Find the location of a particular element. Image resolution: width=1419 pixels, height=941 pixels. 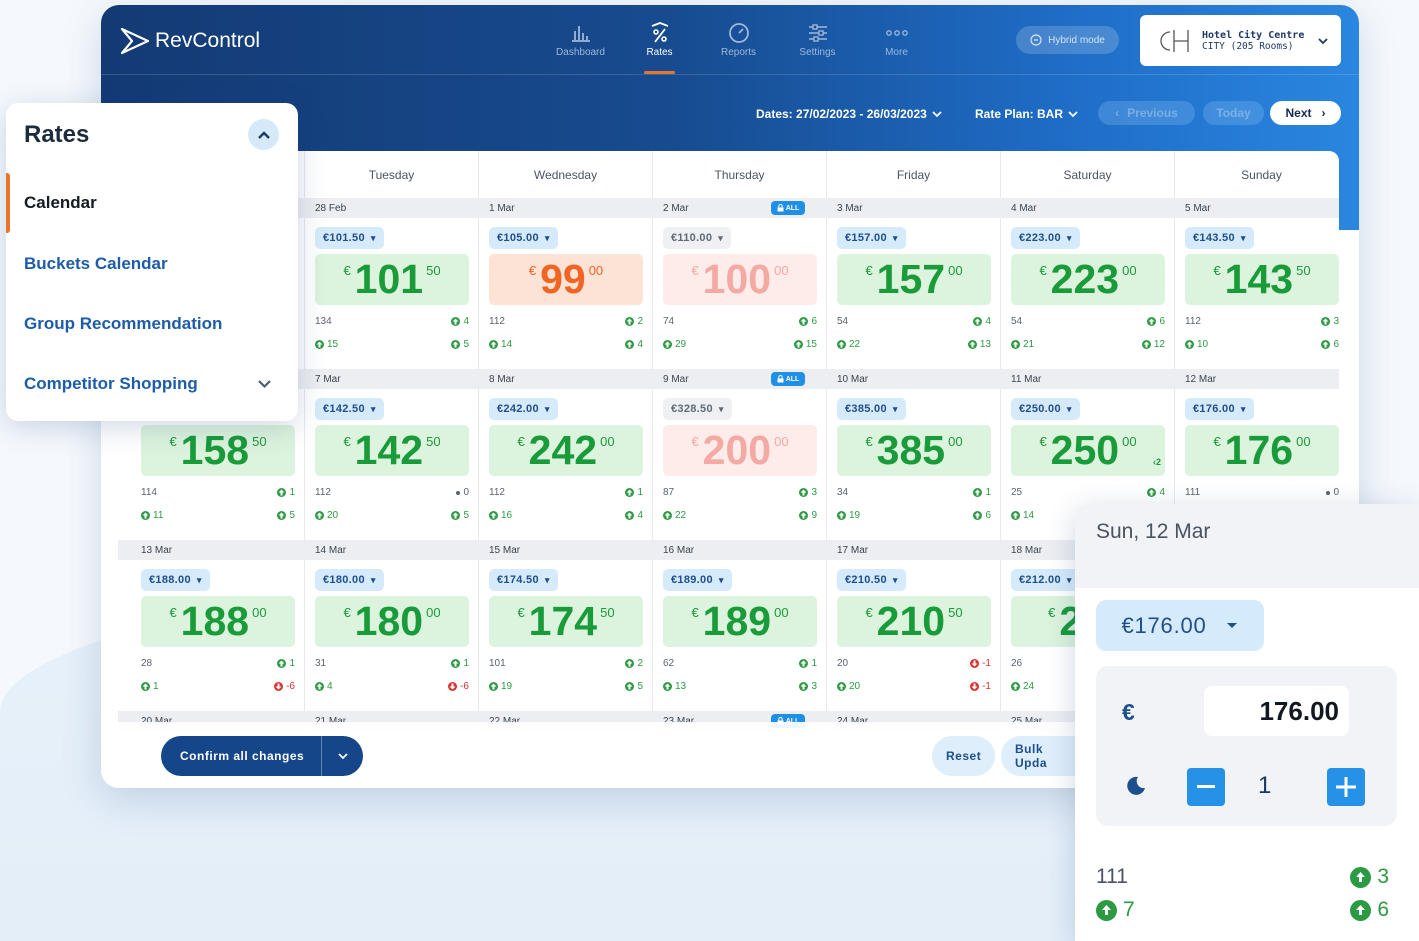

confirm-all-changes-button: Confirm all changes is located at coordinates (262, 756).